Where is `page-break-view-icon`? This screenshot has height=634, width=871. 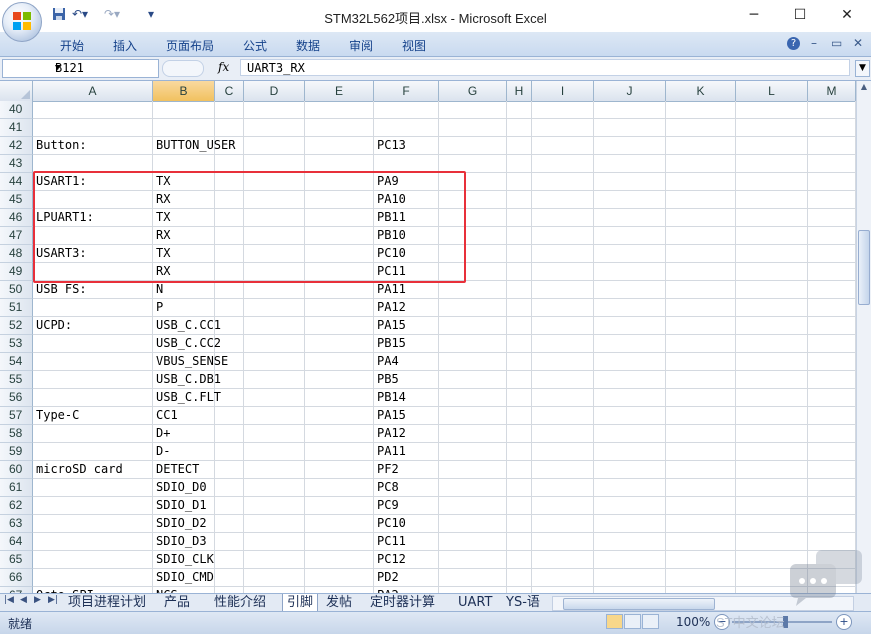
page-break-view-icon is located at coordinates (650, 621).